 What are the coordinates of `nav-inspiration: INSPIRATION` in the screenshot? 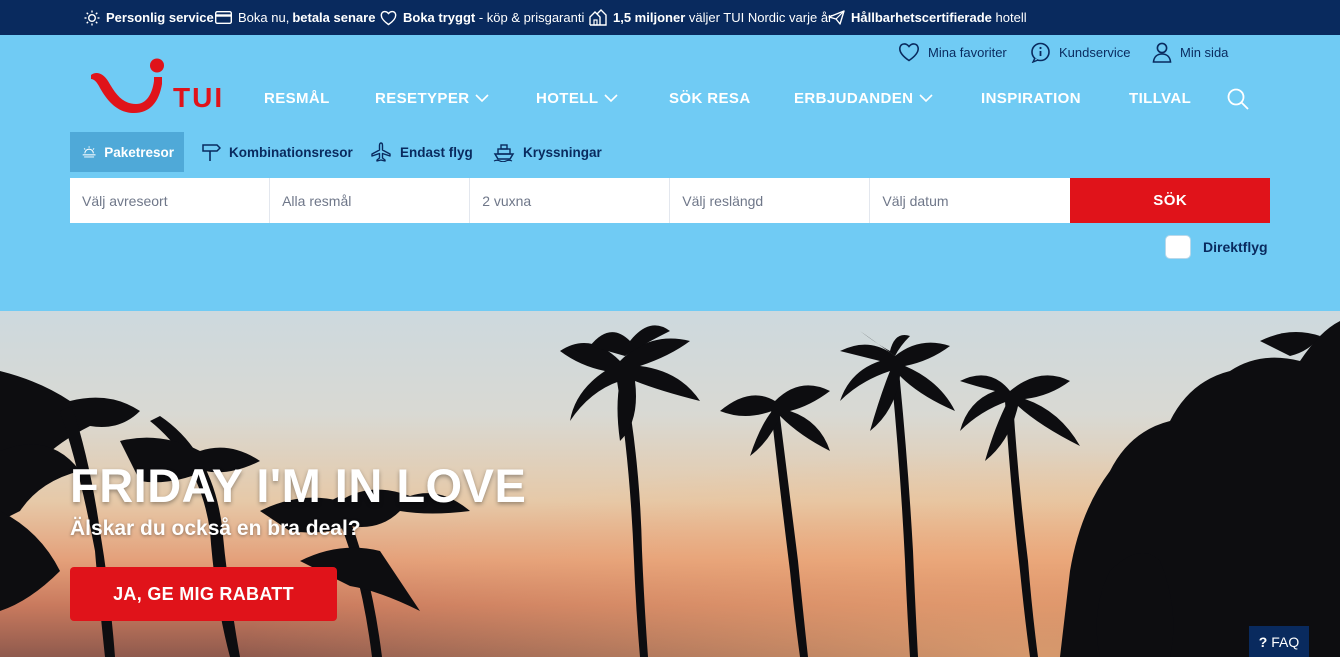 It's located at (1031, 98).